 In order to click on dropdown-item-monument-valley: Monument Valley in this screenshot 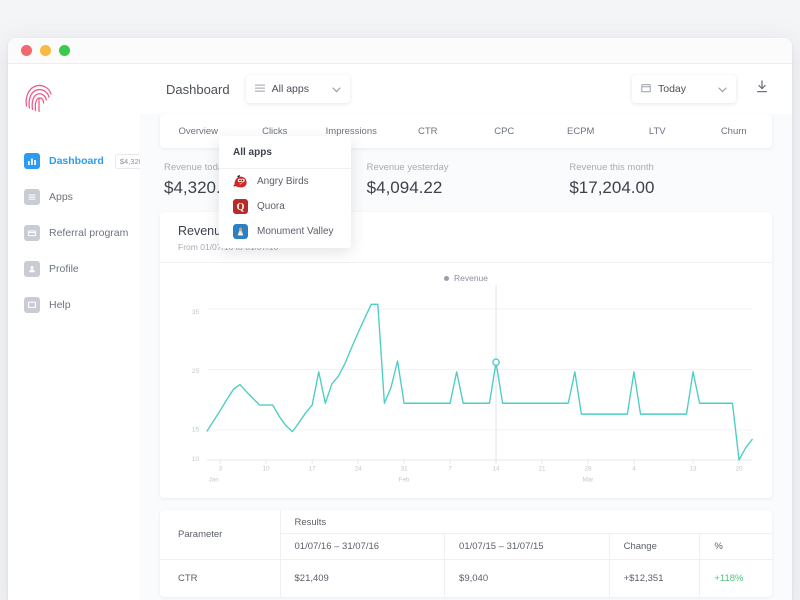, I will do `click(285, 231)`.